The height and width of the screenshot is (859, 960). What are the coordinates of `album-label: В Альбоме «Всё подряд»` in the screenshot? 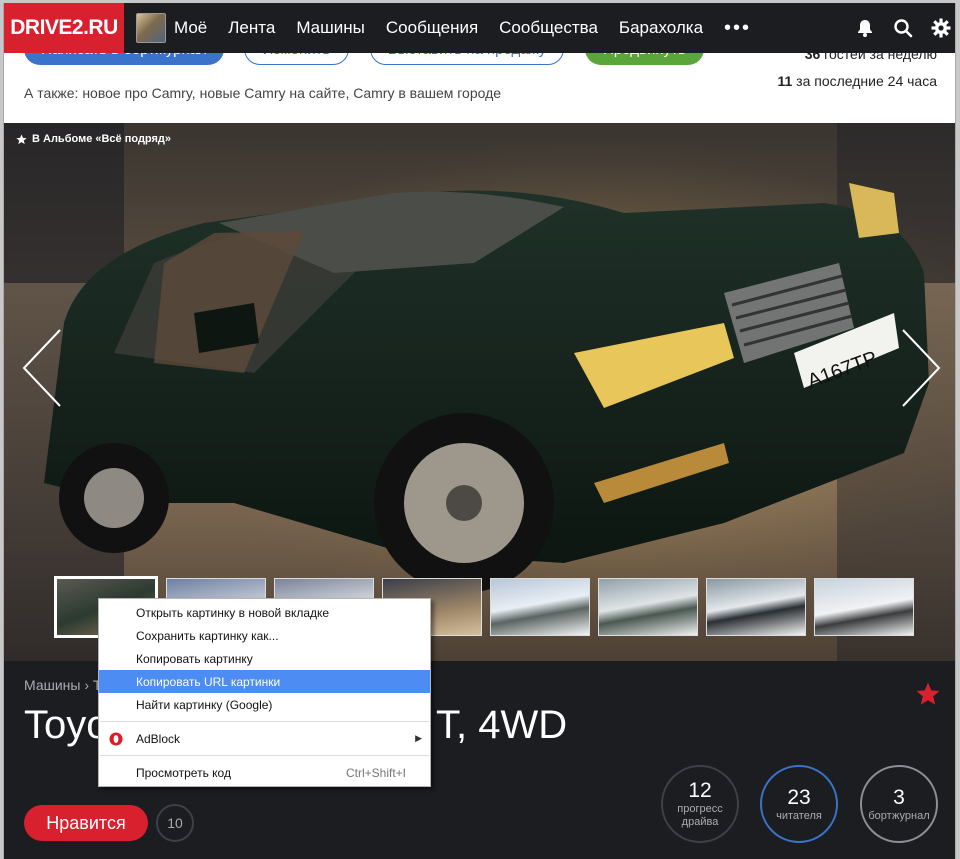 It's located at (93, 139).